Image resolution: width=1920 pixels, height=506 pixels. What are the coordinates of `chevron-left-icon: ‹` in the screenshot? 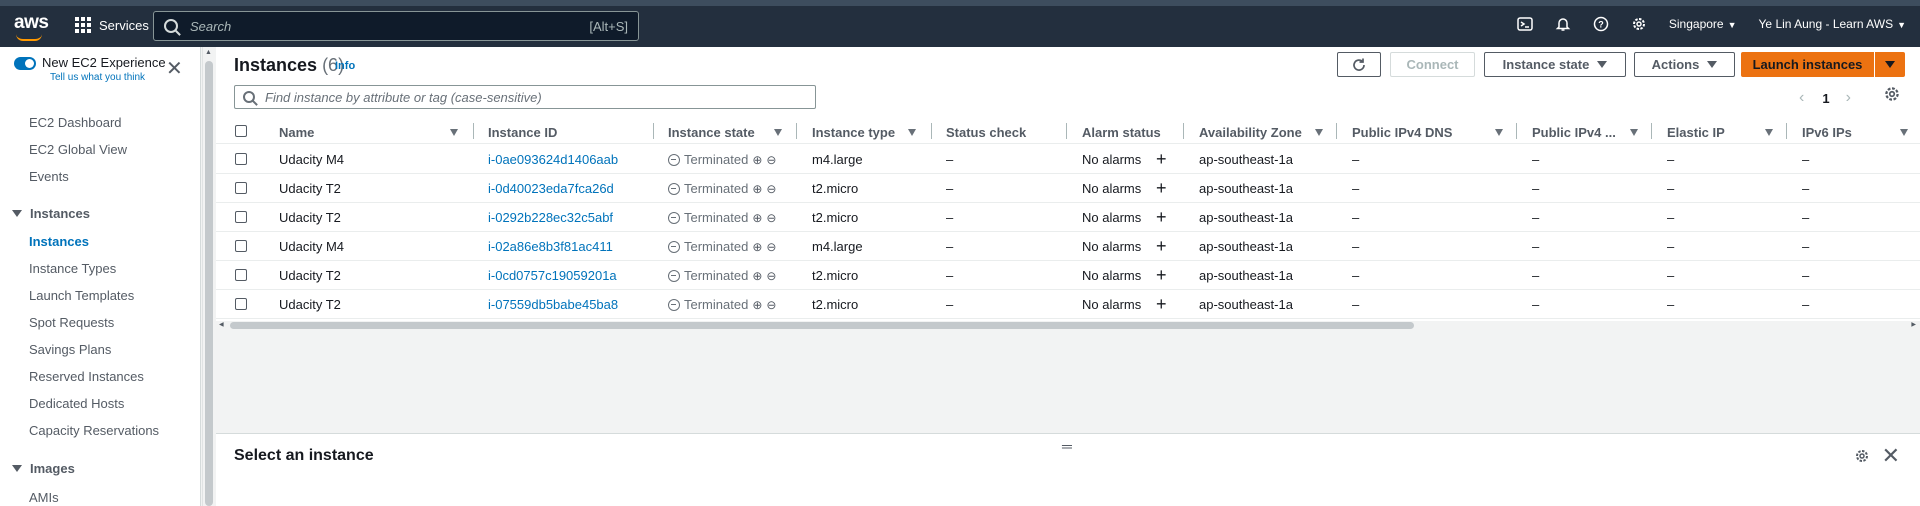 It's located at (1801, 98).